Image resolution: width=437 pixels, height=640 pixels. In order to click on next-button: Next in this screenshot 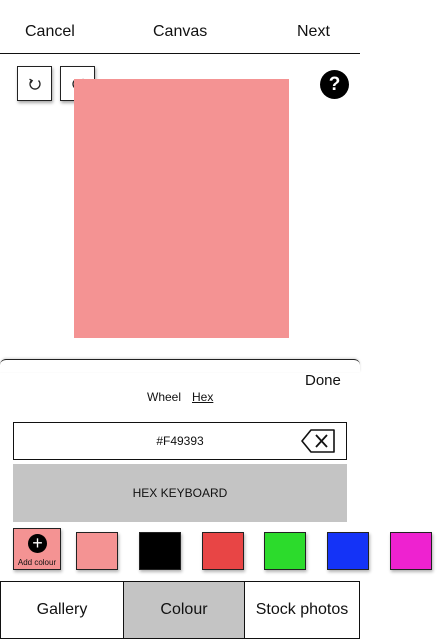, I will do `click(313, 32)`.